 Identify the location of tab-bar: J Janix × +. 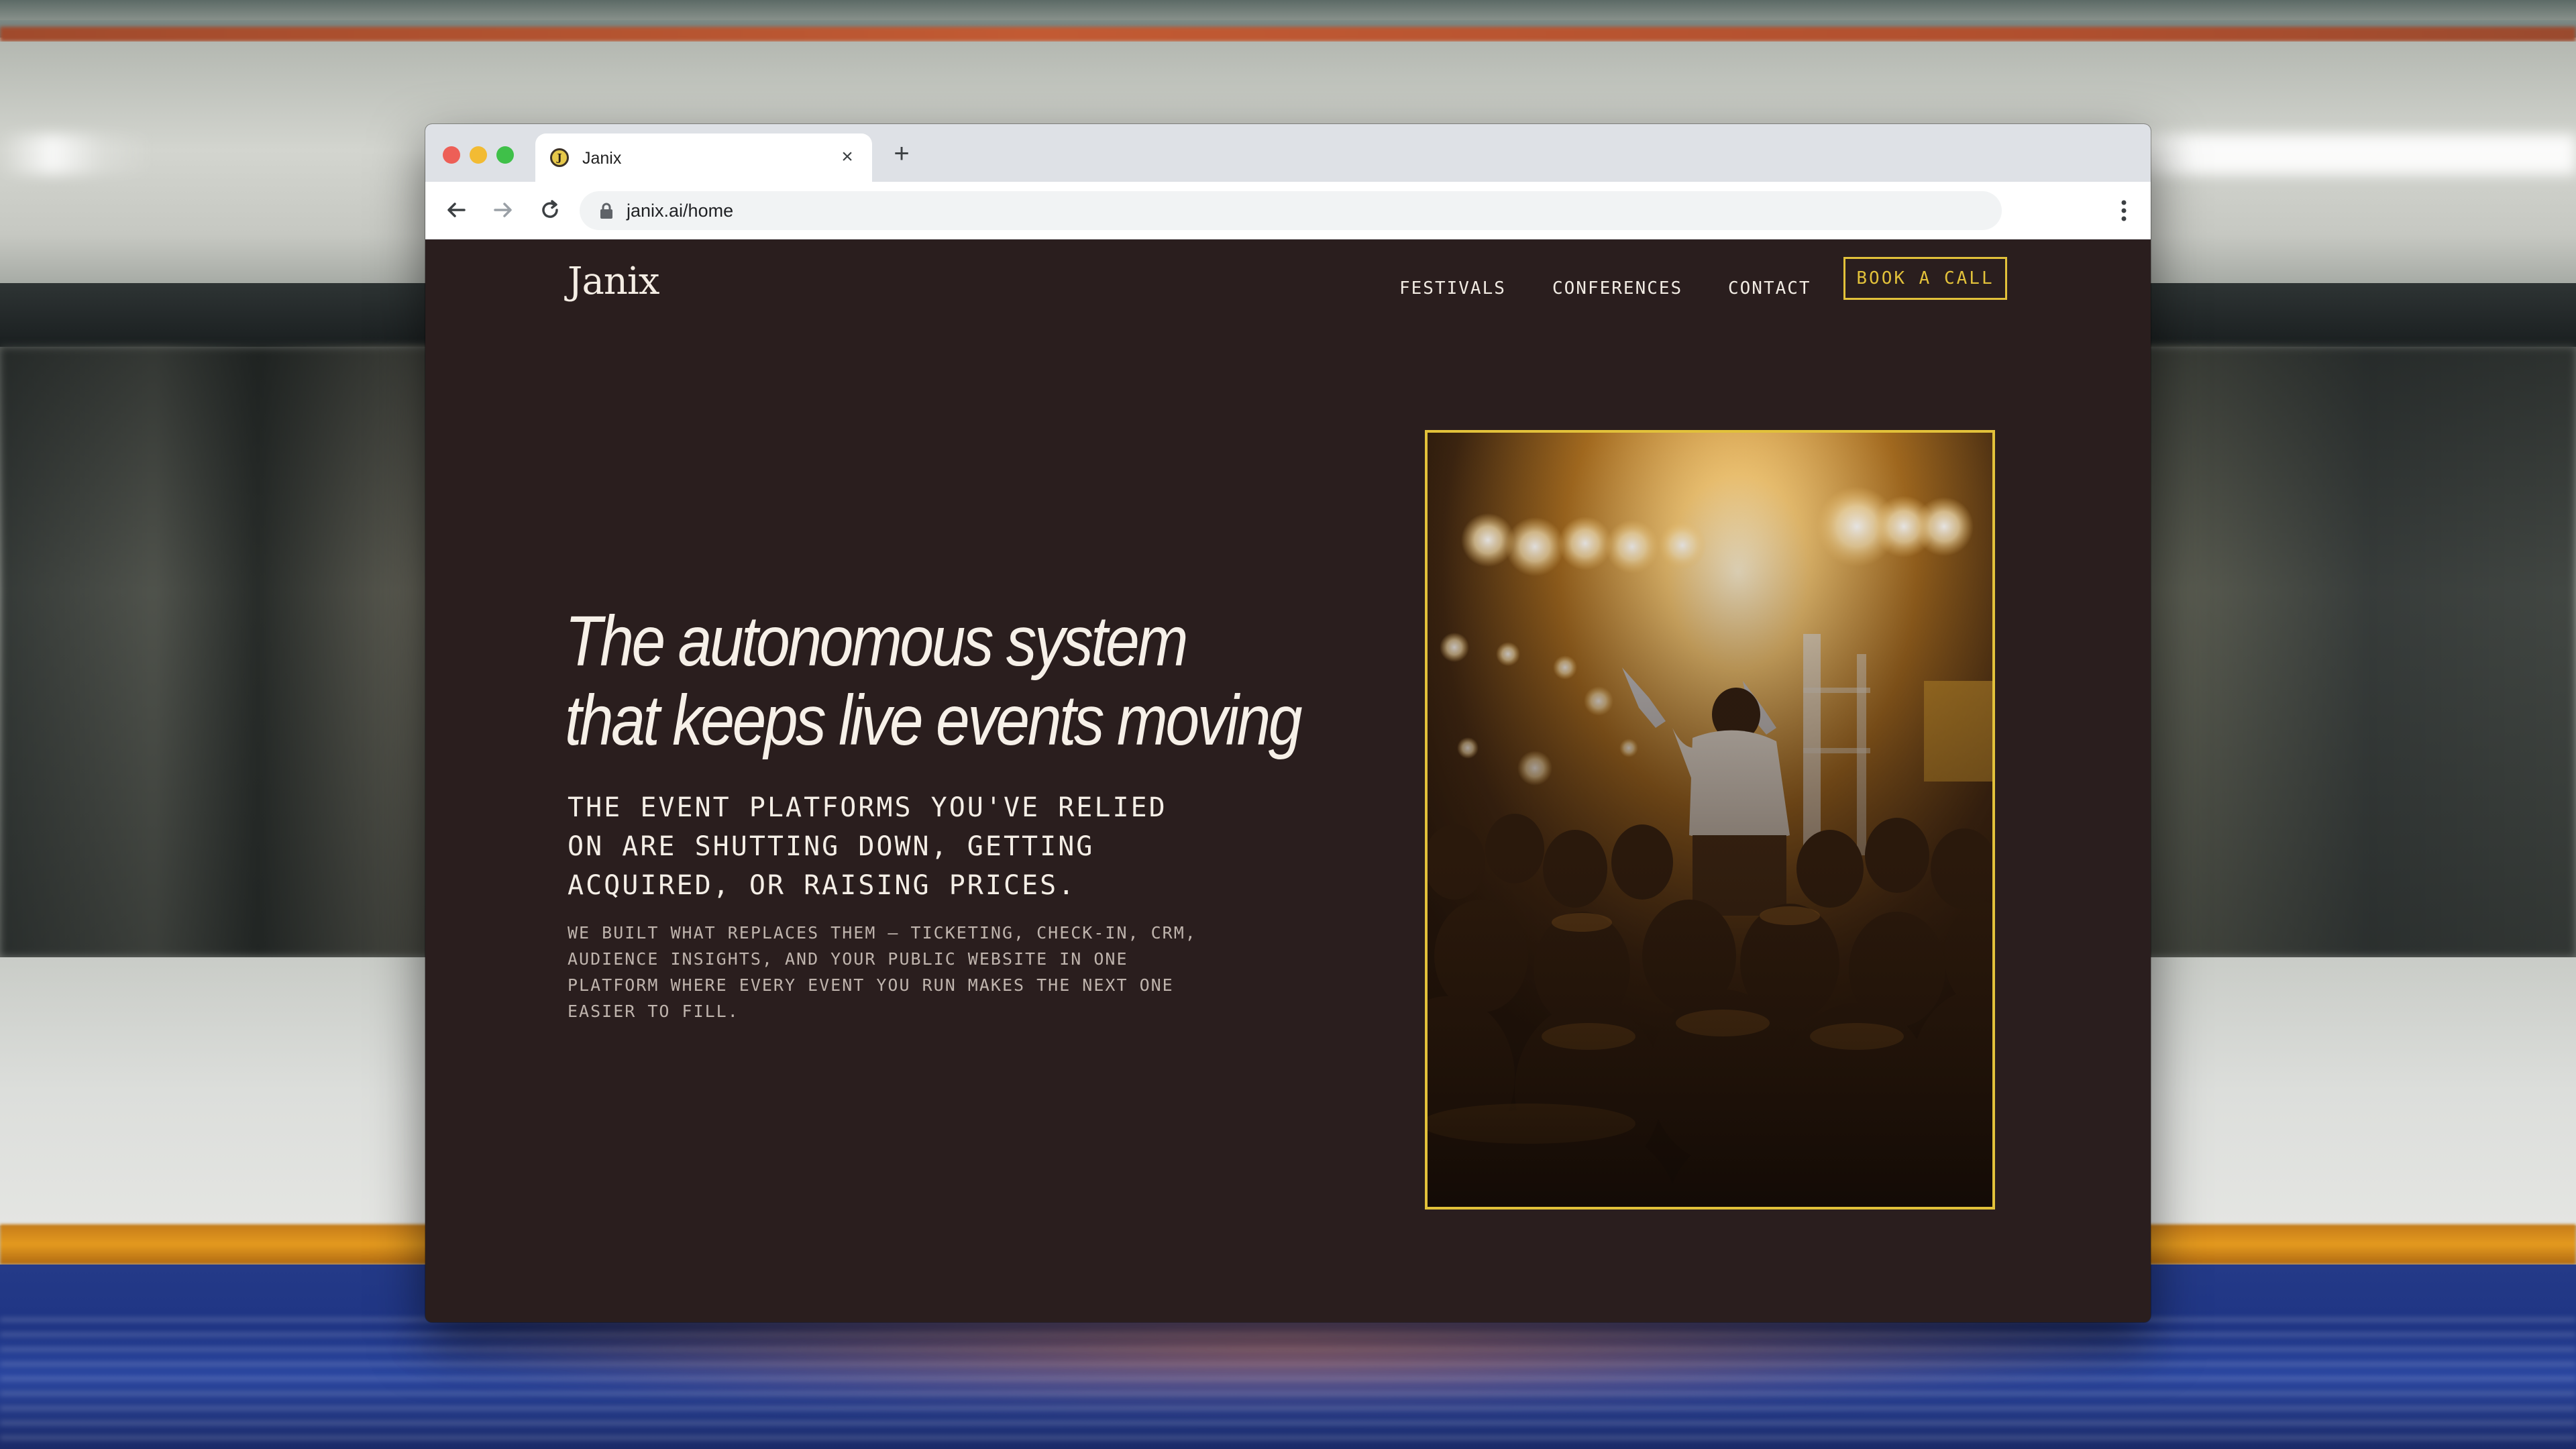
(1288, 153).